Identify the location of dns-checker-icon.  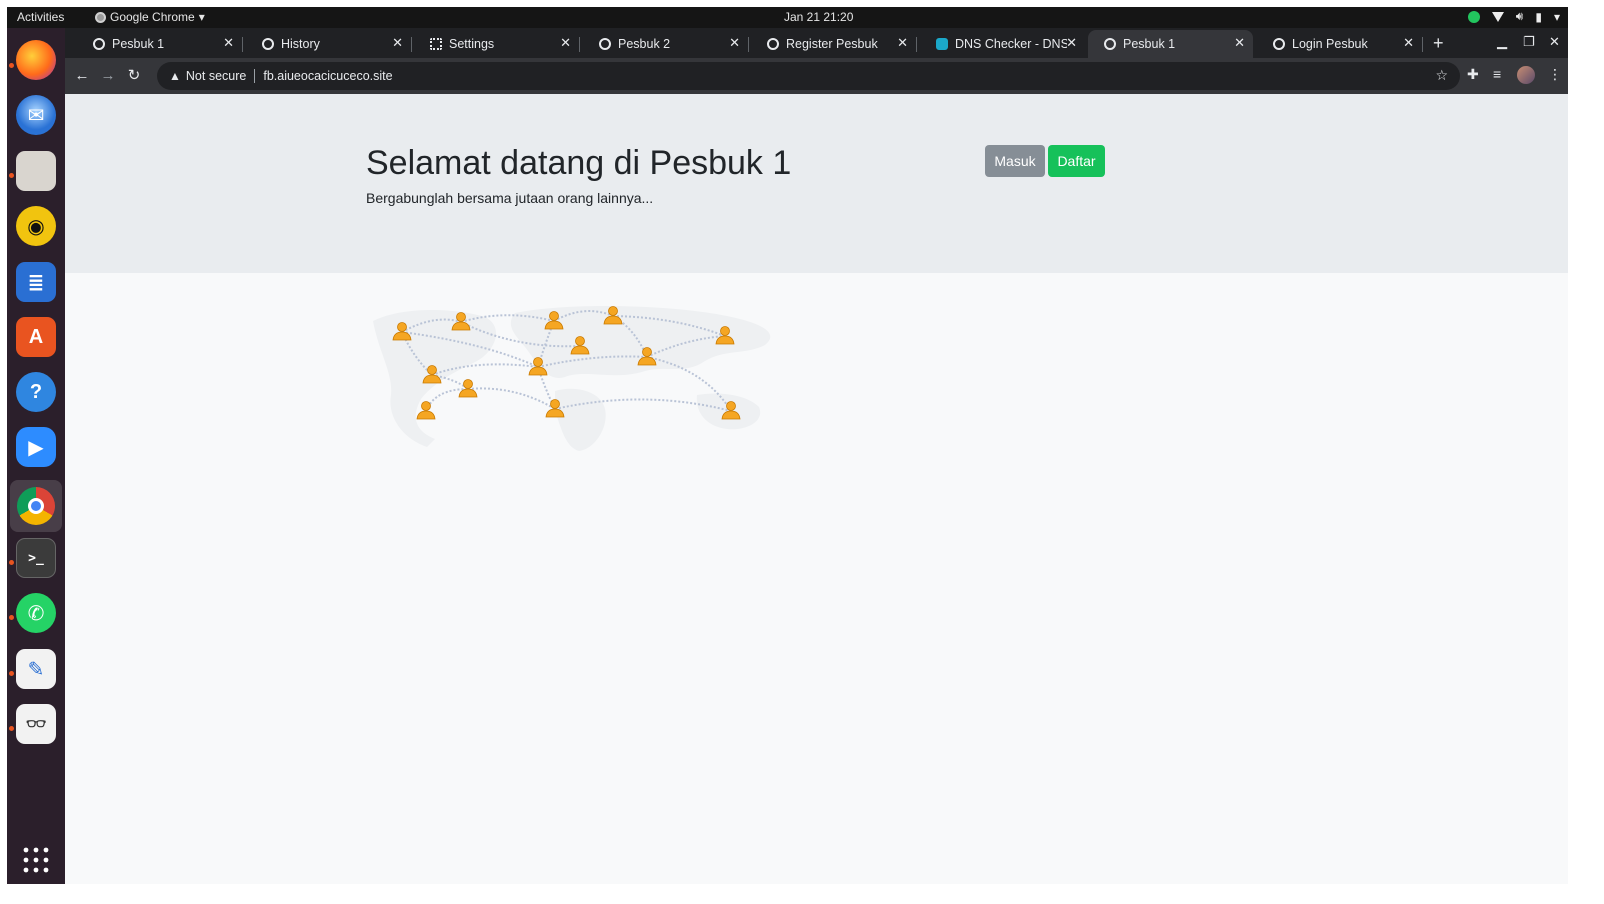
(942, 44).